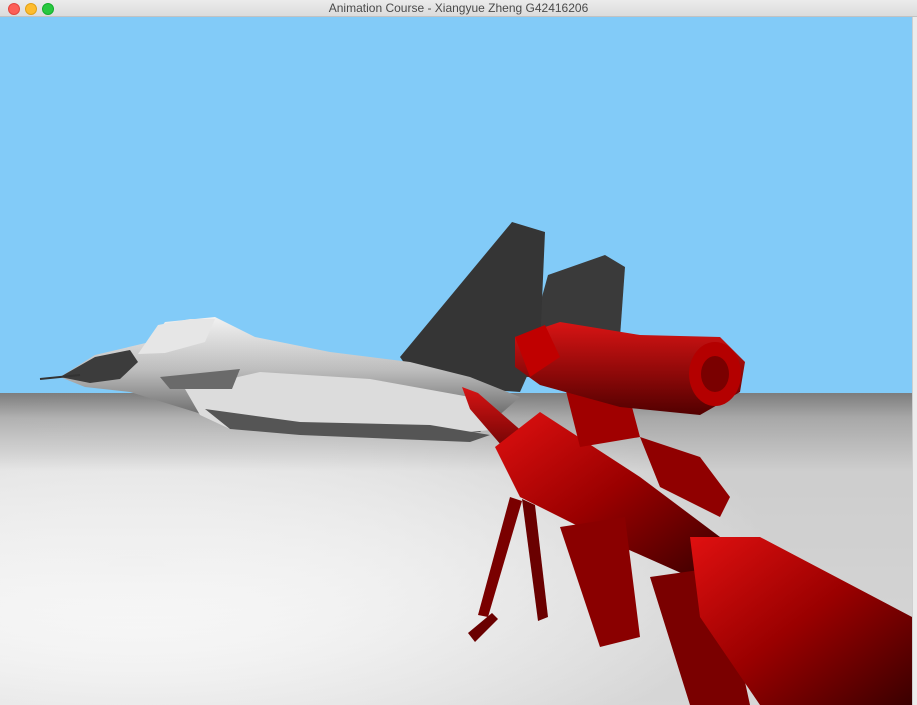  I want to click on background-window-edge, so click(914, 361).